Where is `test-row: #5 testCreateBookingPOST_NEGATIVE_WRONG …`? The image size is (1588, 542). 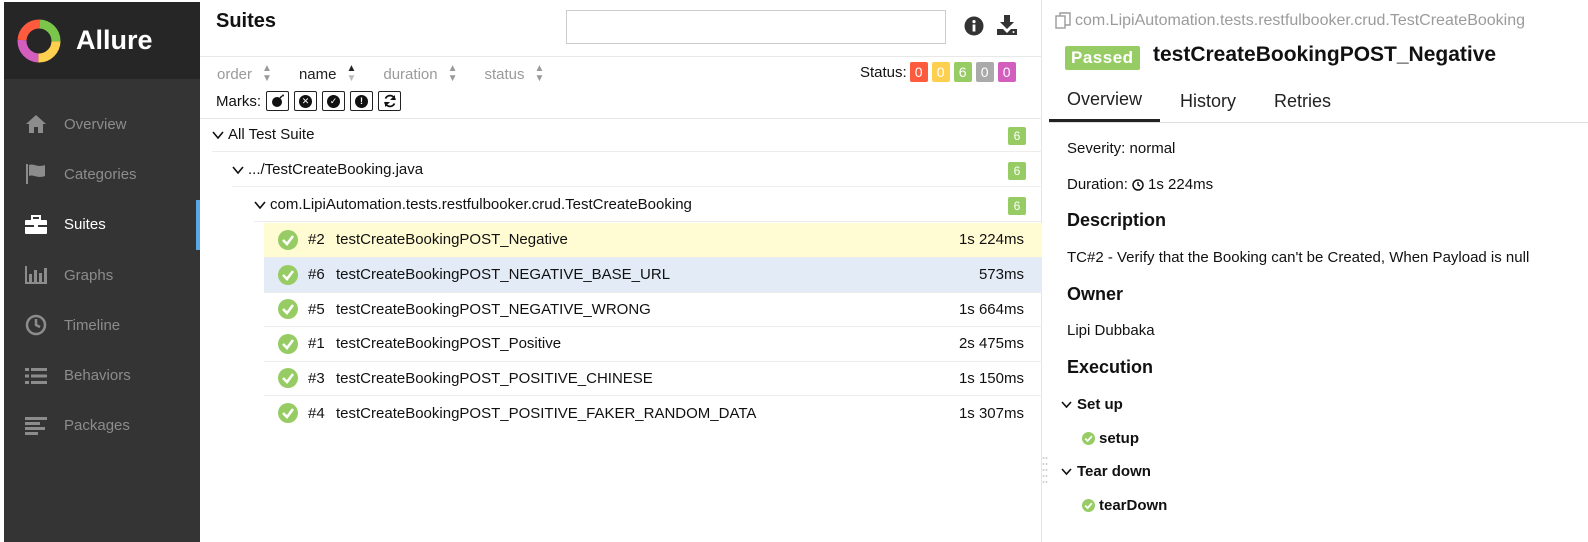 test-row: #5 testCreateBookingPOST_NEGATIVE_WRONG … is located at coordinates (653, 310).